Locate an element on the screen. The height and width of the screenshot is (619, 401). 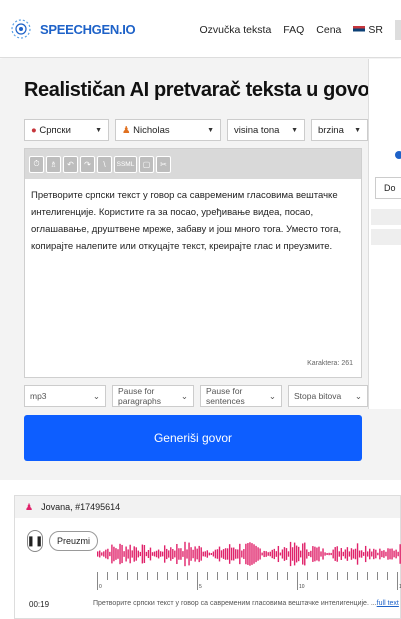
ruler-label: 5 is located at coordinates (200, 587).